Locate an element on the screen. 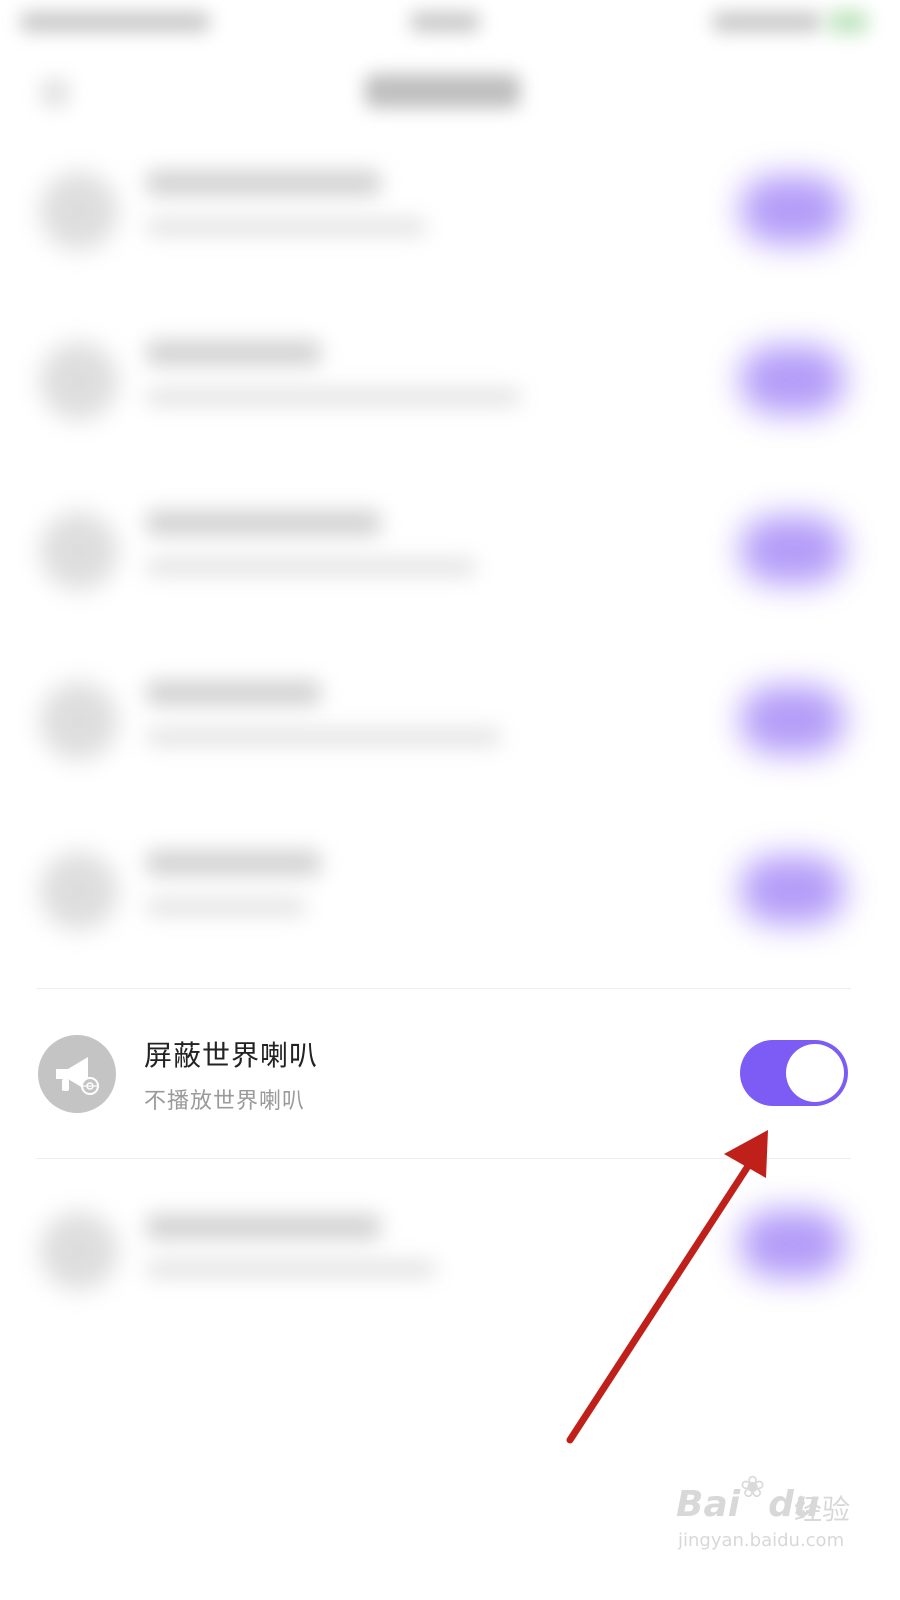 The width and height of the screenshot is (900, 1600). paw-icon: ❀ is located at coordinates (753, 1487).